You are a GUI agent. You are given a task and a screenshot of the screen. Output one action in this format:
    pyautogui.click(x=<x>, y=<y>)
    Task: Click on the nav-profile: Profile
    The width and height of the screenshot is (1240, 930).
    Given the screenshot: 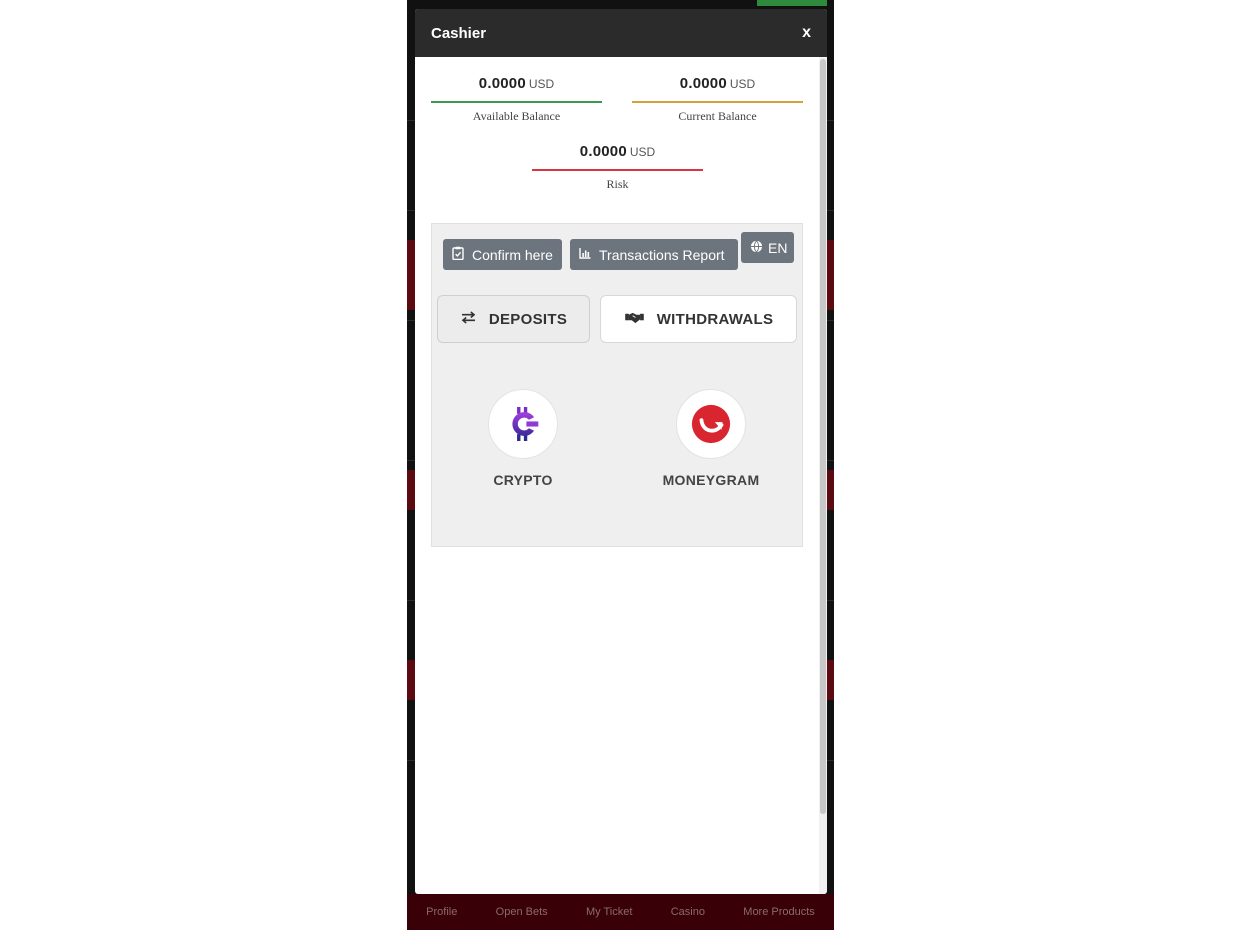 What is the action you would take?
    pyautogui.click(x=441, y=912)
    